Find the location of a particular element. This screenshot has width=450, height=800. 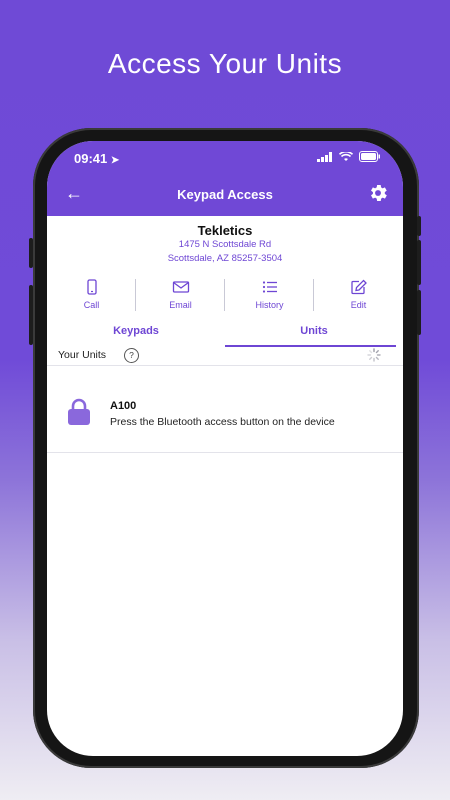

address-line-1: 1475 N Scottsdale Rd is located at coordinates (225, 244).